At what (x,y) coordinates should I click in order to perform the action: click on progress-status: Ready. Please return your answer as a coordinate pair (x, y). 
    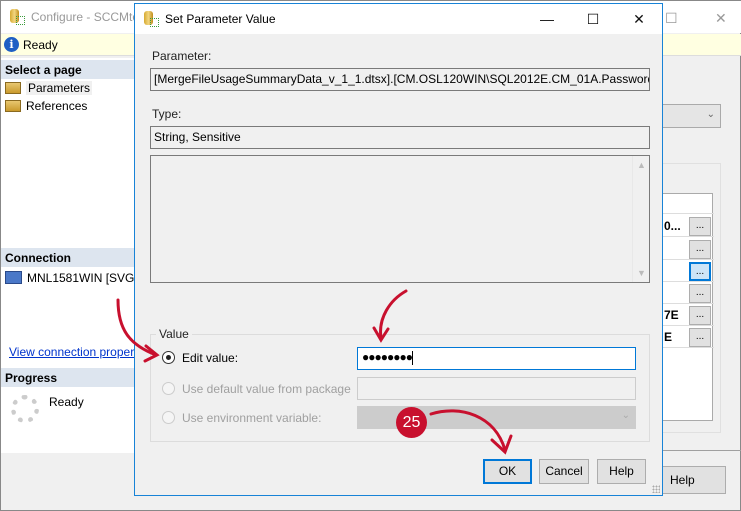
    Looking at the image, I should click on (66, 402).